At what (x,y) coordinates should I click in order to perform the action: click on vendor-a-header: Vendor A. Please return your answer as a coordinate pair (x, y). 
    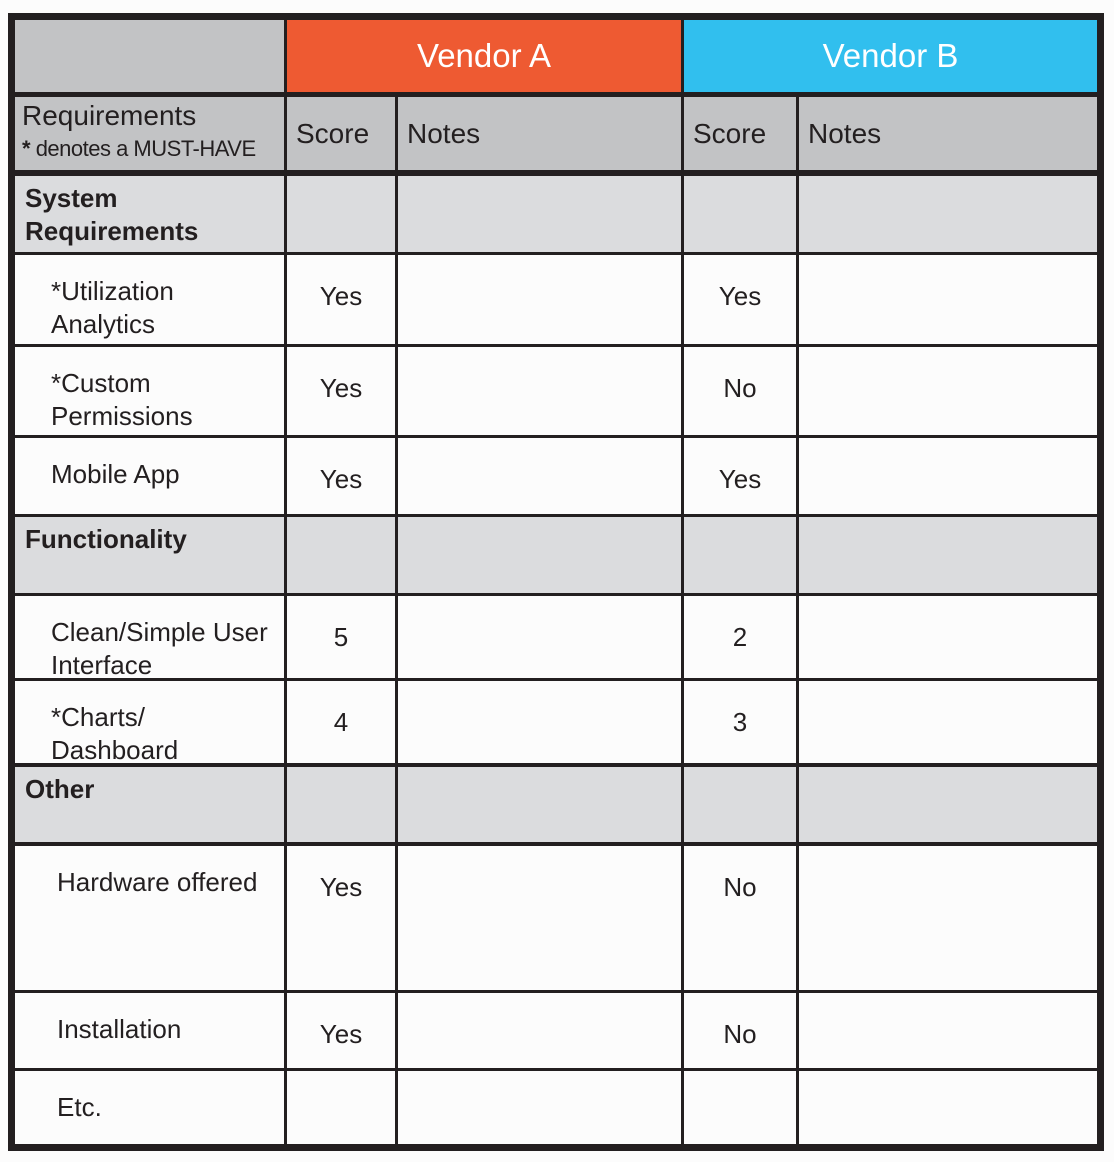
    Looking at the image, I should click on (484, 56).